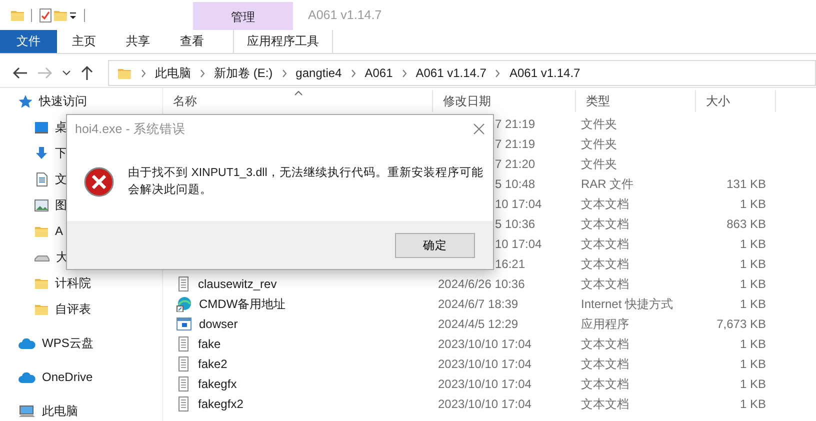 Image resolution: width=816 pixels, height=421 pixels. I want to click on modified-date: 5 10:36, so click(515, 224).